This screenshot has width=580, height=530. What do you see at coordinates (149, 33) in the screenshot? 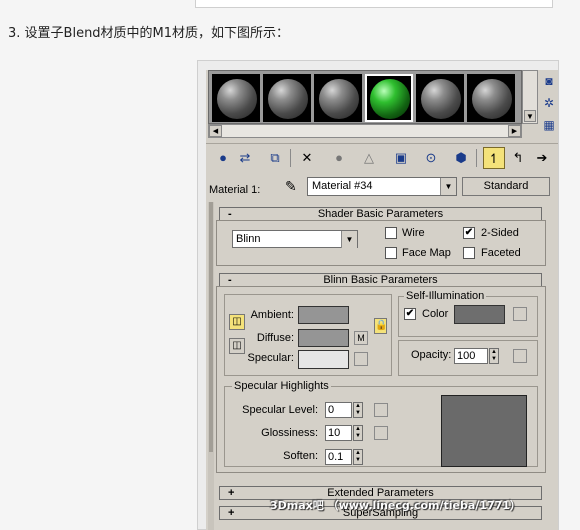
I see `step-instruction: 3. 设置子Blend材质中的M1材质，如下图所示：` at bounding box center [149, 33].